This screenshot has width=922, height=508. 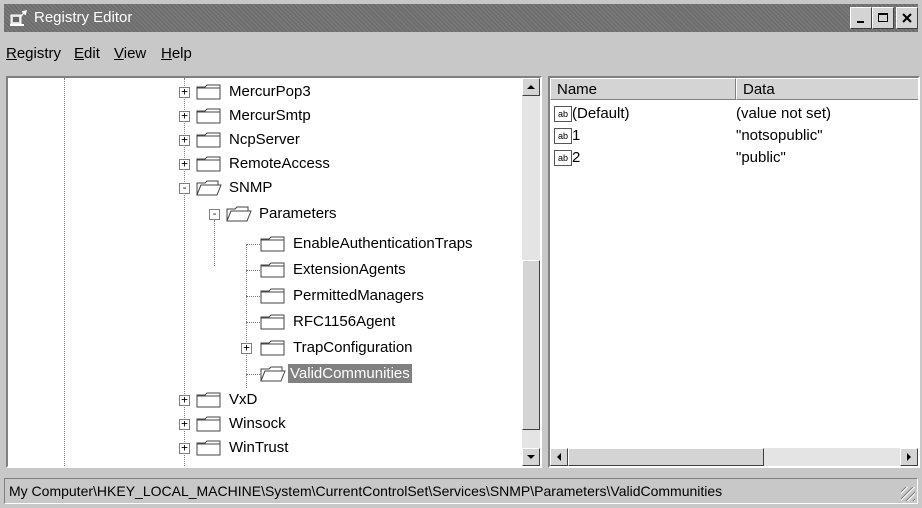 I want to click on menu-view: View, so click(x=130, y=53).